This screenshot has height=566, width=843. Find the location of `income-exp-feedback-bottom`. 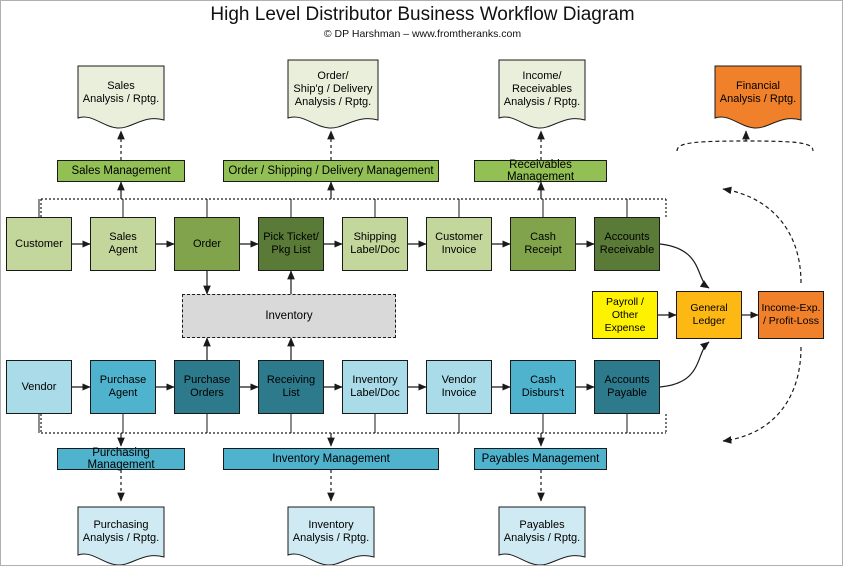

income-exp-feedback-bottom is located at coordinates (762, 395).